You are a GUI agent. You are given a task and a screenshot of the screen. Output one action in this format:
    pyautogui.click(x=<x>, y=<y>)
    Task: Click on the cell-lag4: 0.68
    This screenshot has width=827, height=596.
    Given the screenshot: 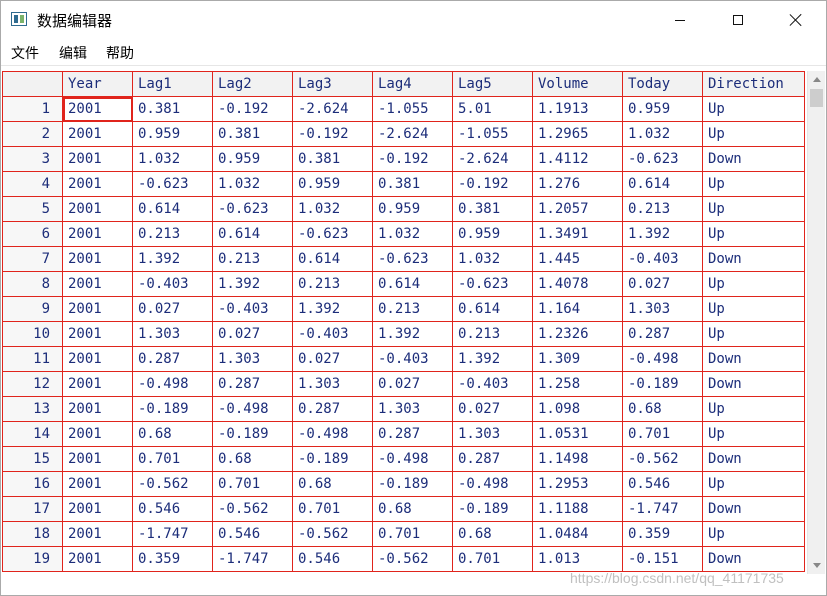 What is the action you would take?
    pyautogui.click(x=412, y=509)
    